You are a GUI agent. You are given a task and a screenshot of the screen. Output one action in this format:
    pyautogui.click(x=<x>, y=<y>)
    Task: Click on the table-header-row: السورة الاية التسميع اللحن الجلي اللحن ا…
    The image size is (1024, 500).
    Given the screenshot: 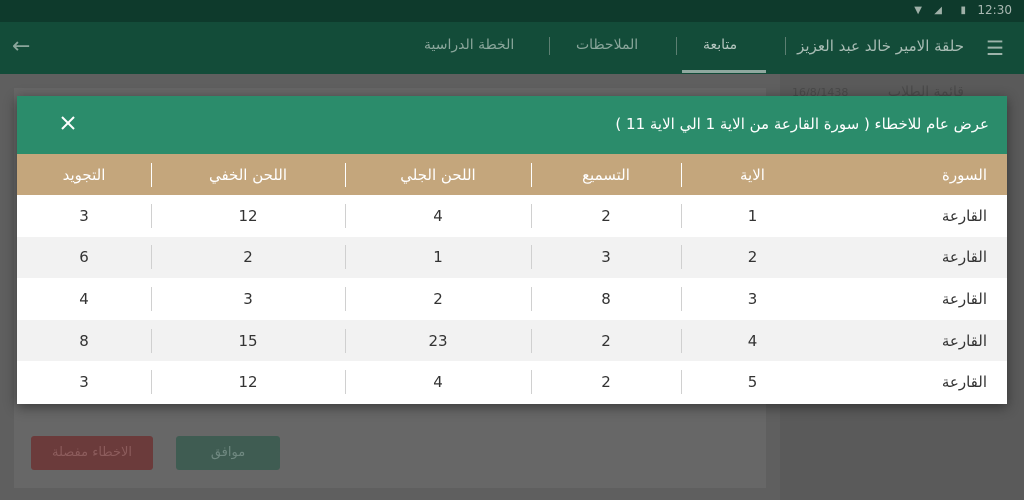 What is the action you would take?
    pyautogui.click(x=512, y=174)
    